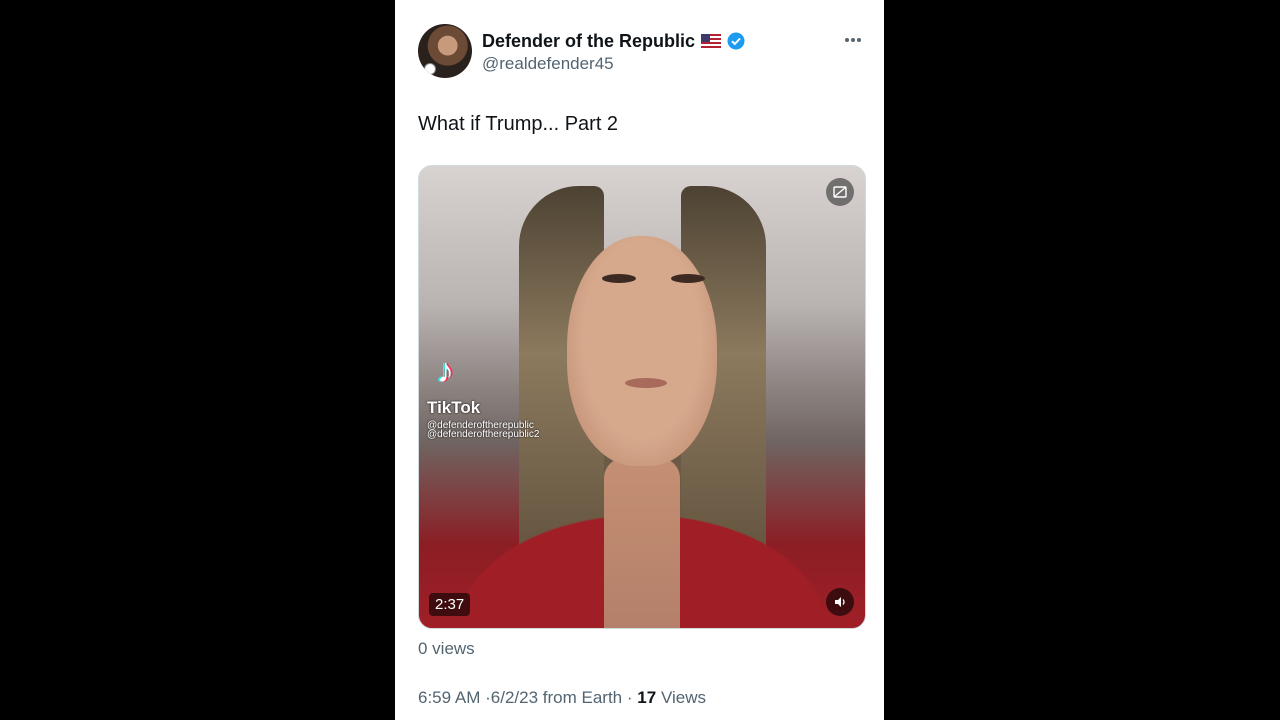 This screenshot has width=1280, height=720. I want to click on volume-icon, so click(840, 602).